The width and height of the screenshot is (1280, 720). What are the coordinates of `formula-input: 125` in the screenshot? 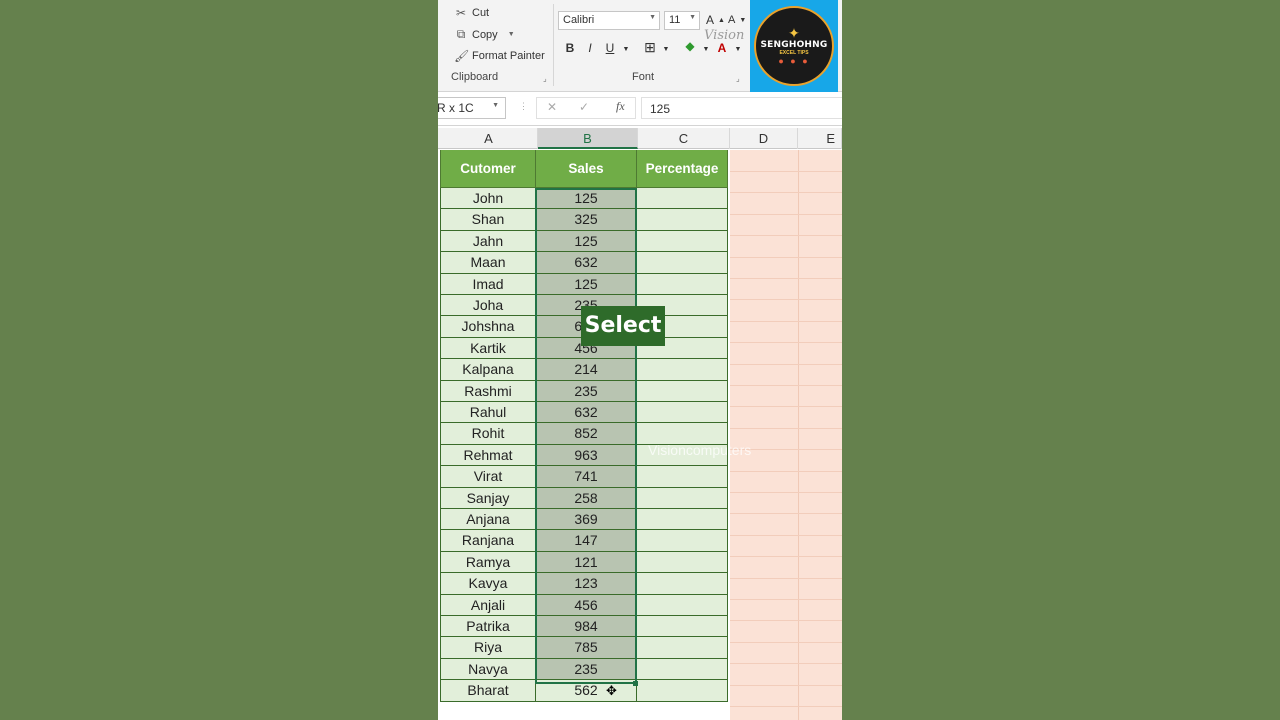 It's located at (741, 108).